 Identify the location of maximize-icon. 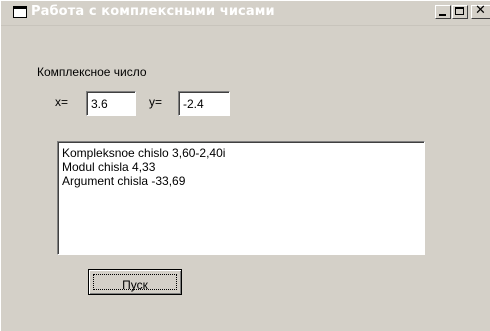
(459, 11).